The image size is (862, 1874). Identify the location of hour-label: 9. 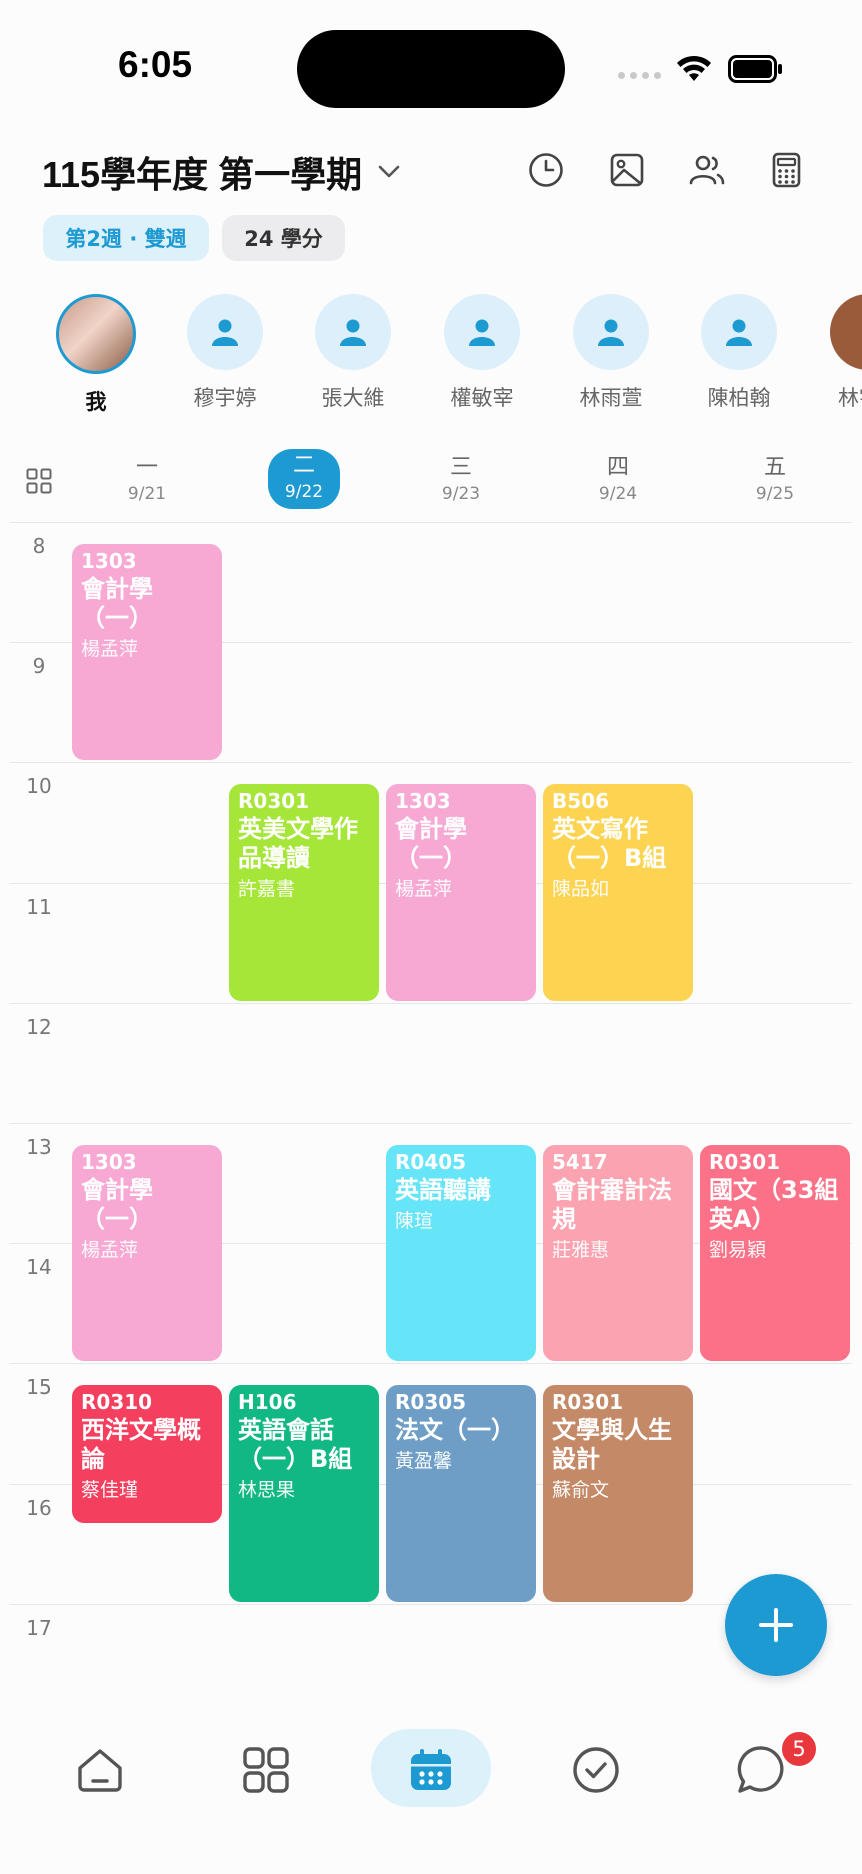
(39, 666).